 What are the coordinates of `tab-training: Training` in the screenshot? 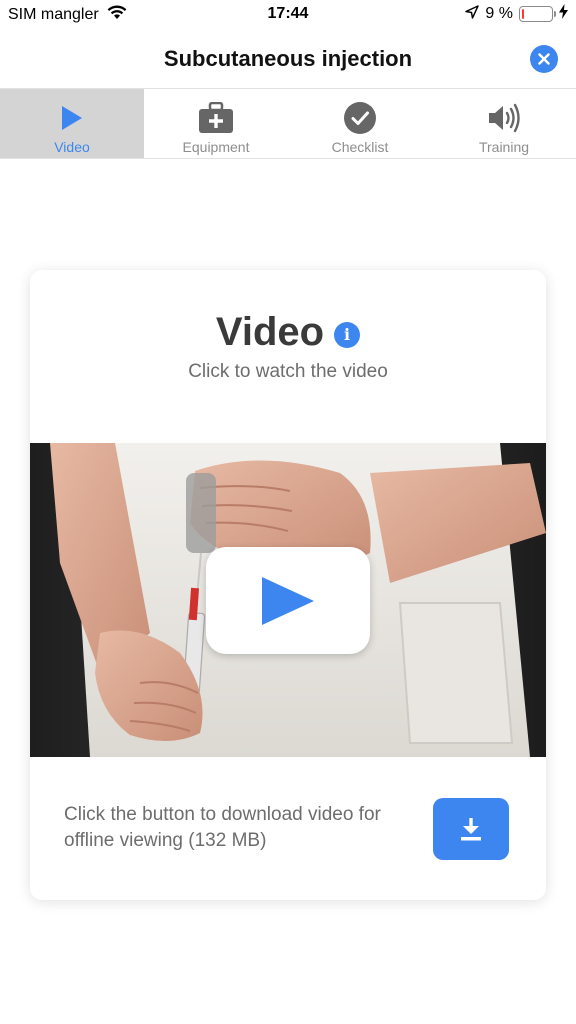 It's located at (504, 123).